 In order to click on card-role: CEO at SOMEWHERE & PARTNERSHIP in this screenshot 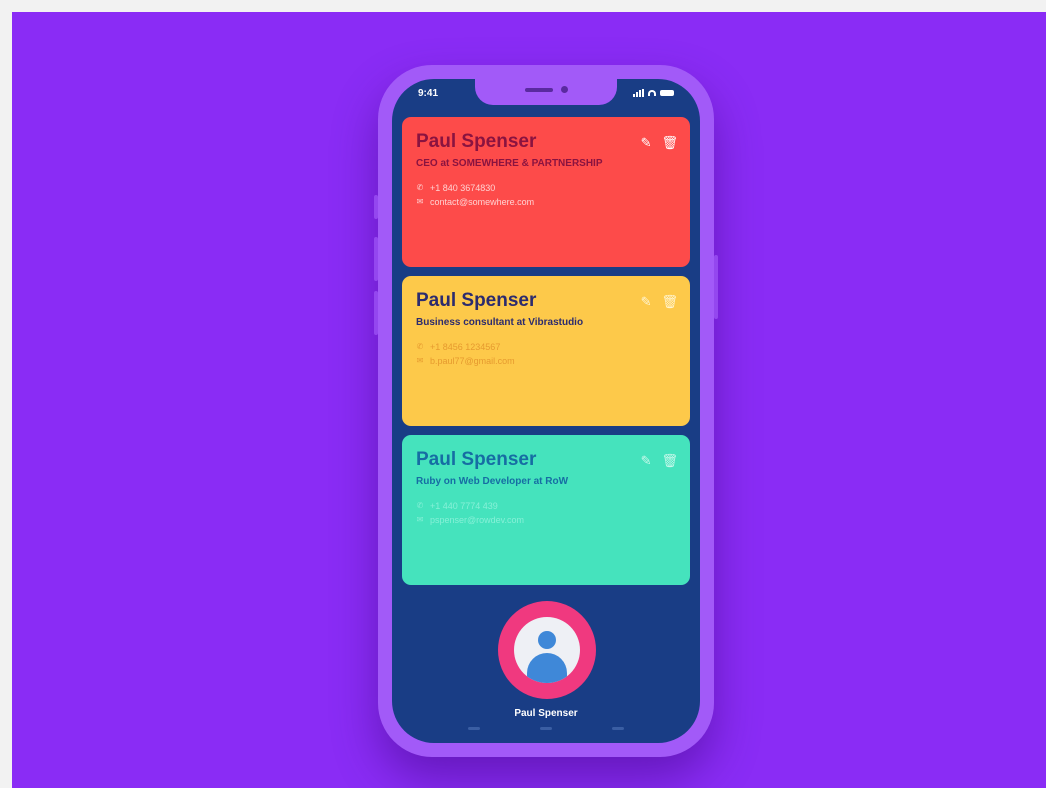, I will do `click(509, 163)`.